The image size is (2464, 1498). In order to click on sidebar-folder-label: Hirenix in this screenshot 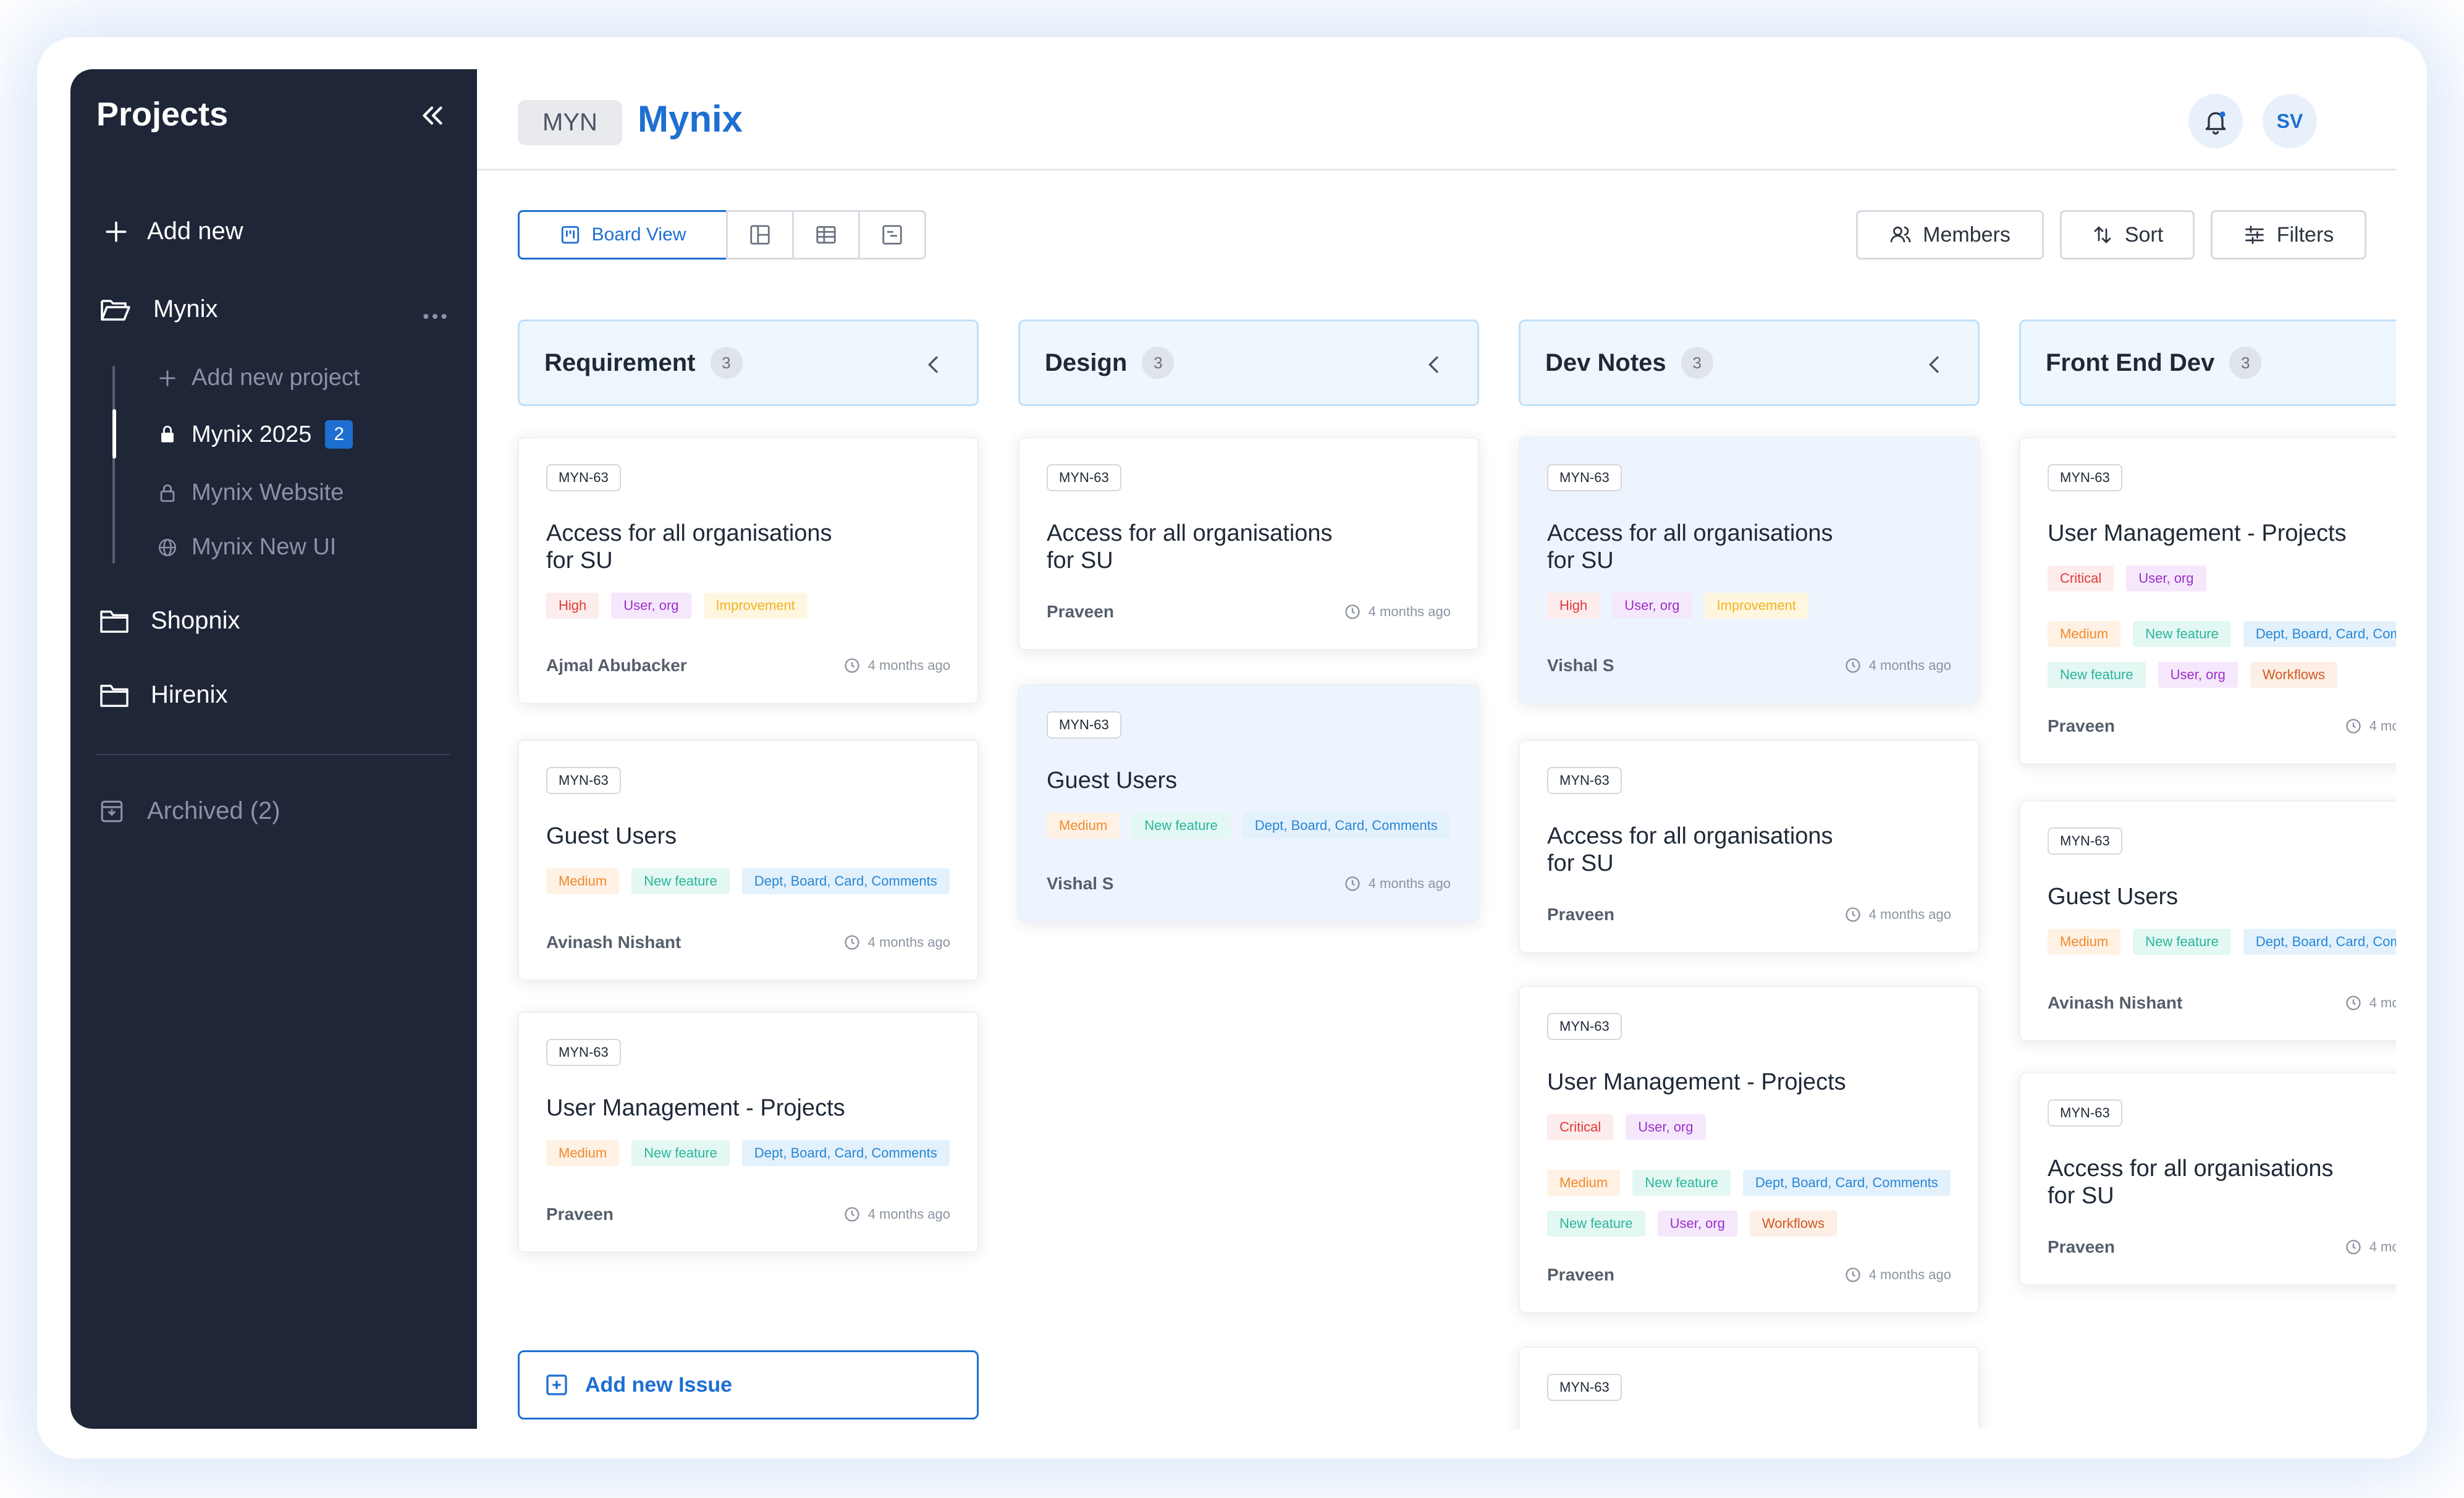, I will do `click(189, 694)`.